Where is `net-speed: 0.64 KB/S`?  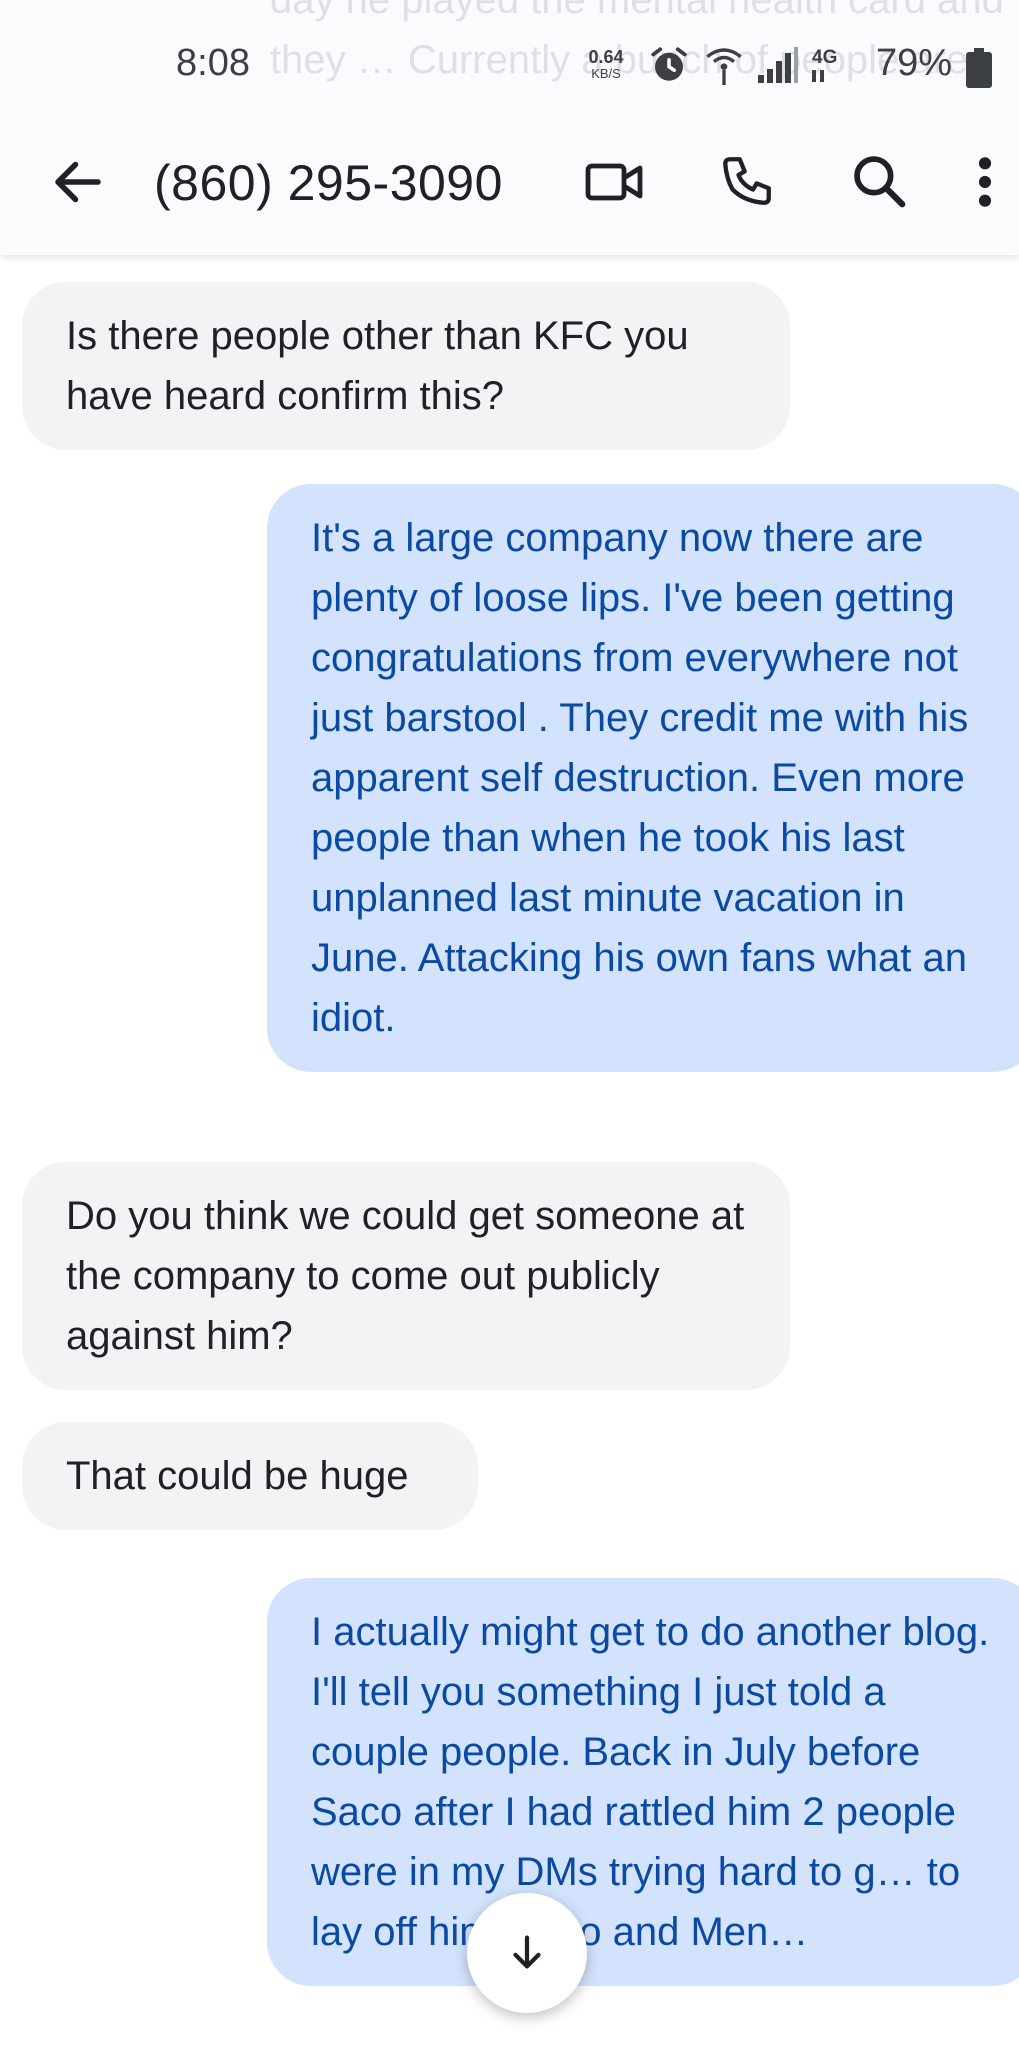
net-speed: 0.64 KB/S is located at coordinates (606, 64).